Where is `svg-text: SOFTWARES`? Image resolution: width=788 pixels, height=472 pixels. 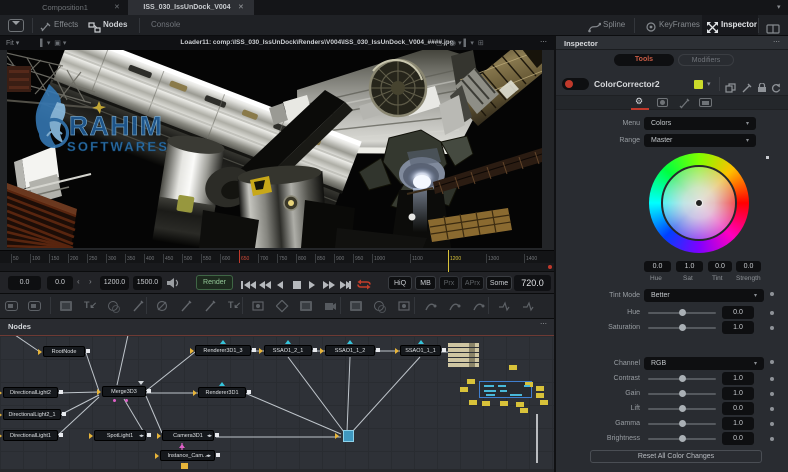 svg-text: SOFTWARES is located at coordinates (118, 146).